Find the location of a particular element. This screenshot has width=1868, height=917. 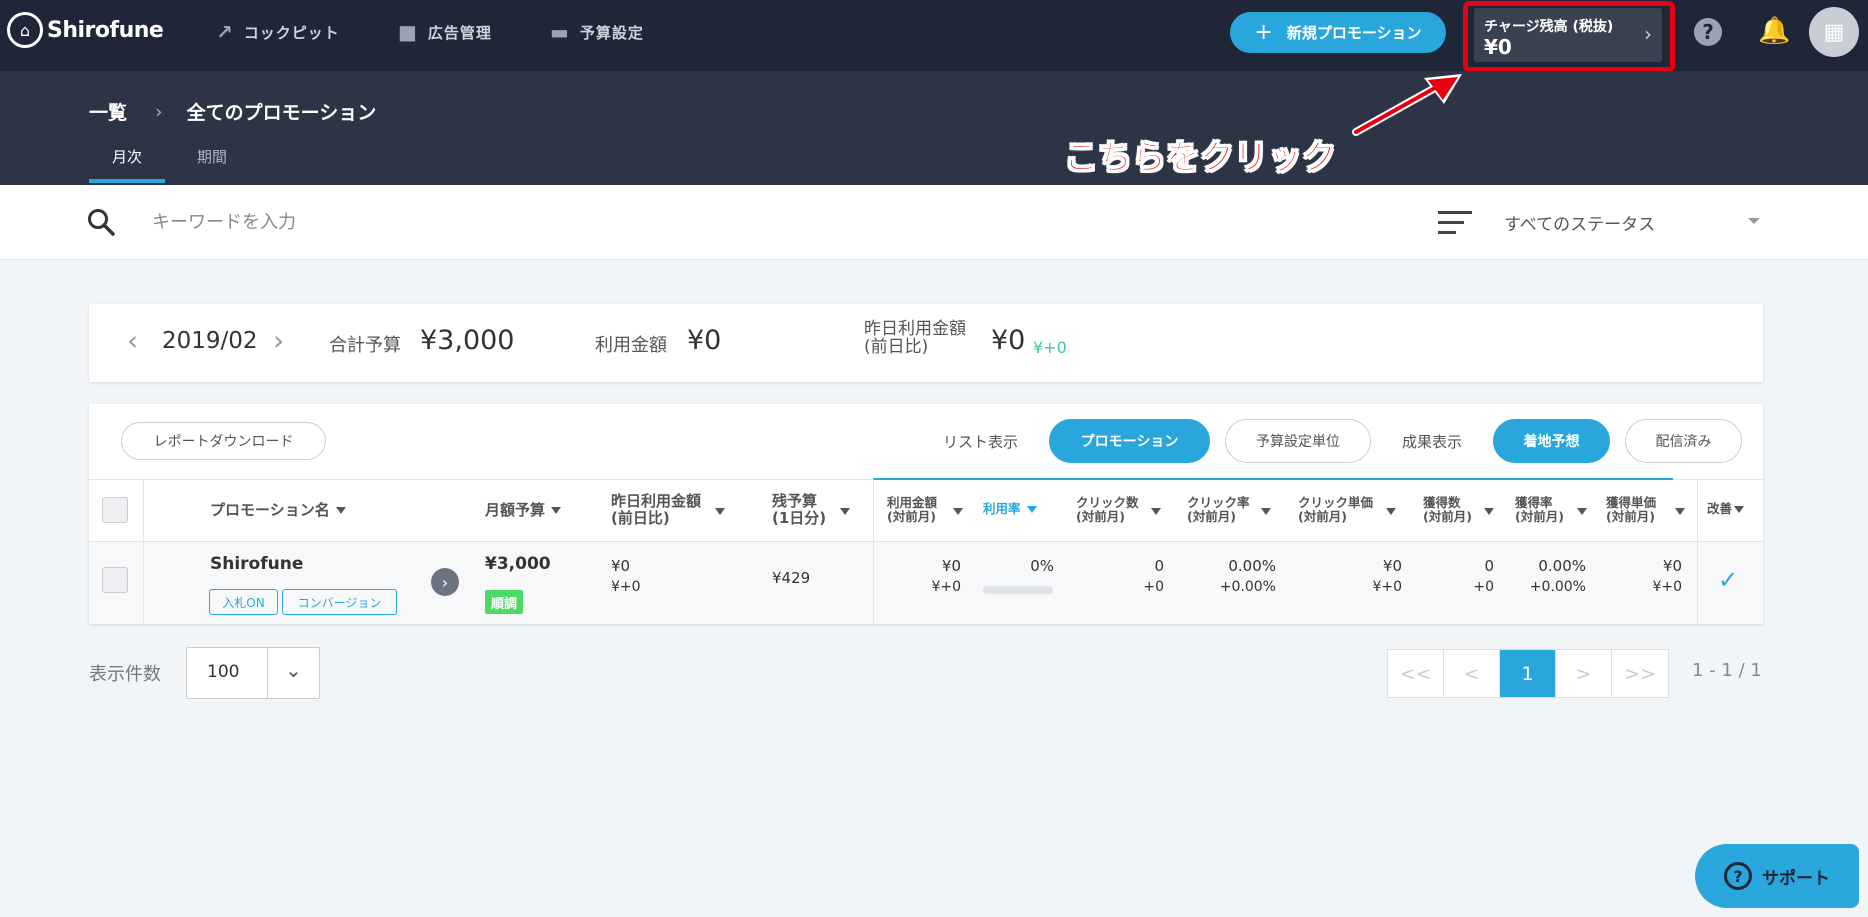

yesterday-spend-label: 昨日利用金額 (前日比) is located at coordinates (915, 338).